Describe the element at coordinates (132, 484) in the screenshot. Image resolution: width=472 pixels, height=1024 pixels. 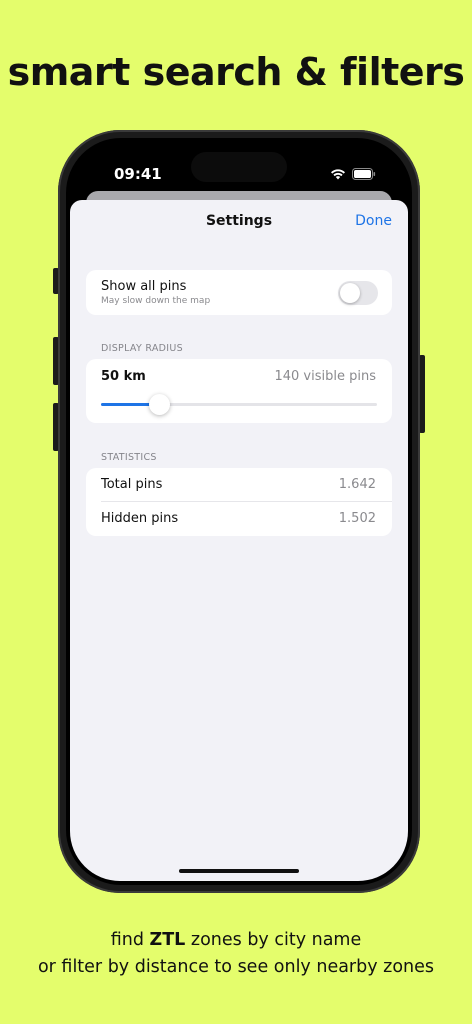
I see `total-pins-label: Total pins` at that location.